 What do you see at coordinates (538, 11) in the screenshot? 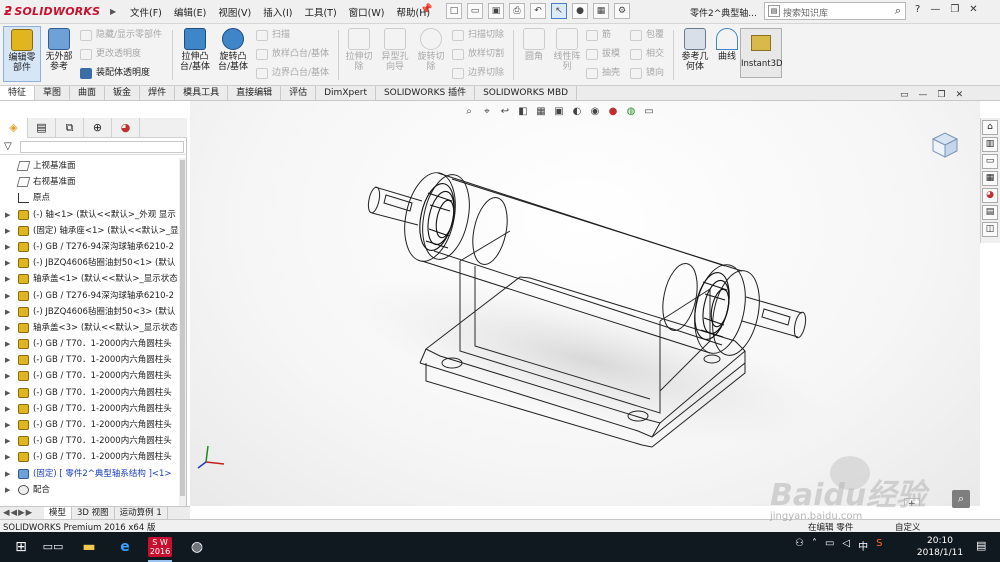
I see `undo-icon: ↶` at bounding box center [538, 11].